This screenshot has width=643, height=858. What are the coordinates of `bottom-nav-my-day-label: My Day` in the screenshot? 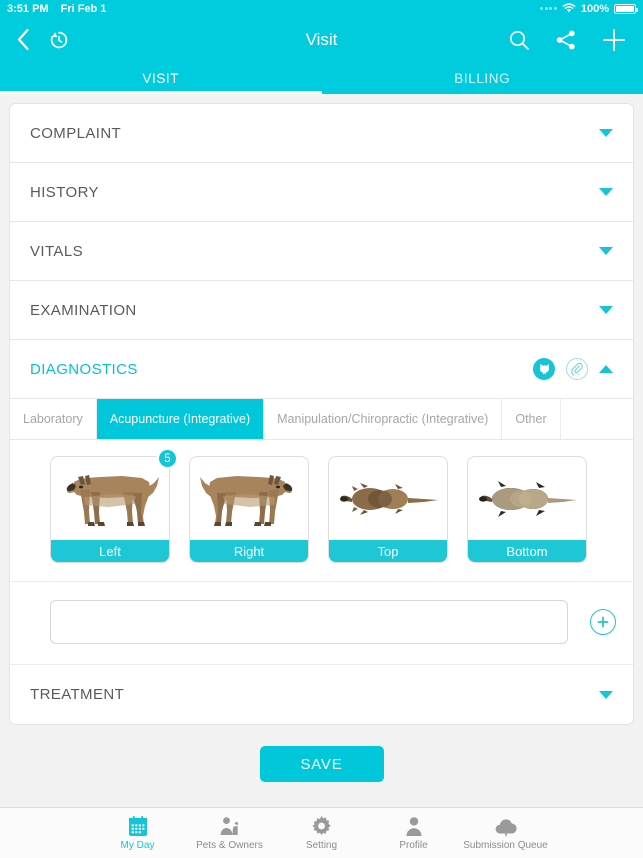 It's located at (137, 845).